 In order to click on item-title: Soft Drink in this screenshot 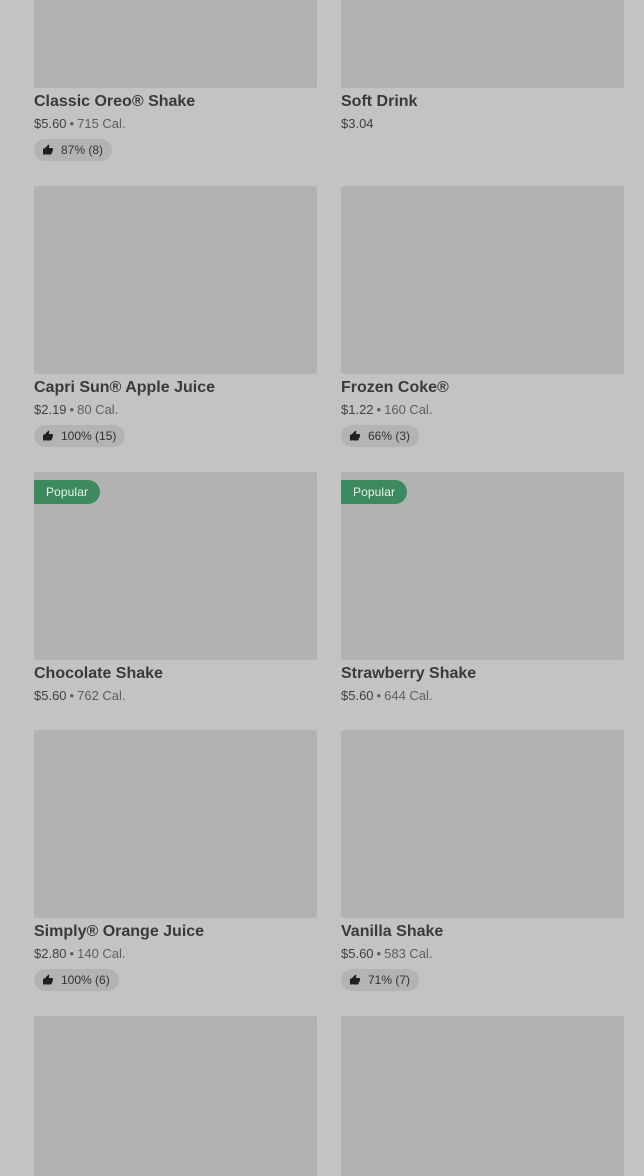, I will do `click(379, 101)`.